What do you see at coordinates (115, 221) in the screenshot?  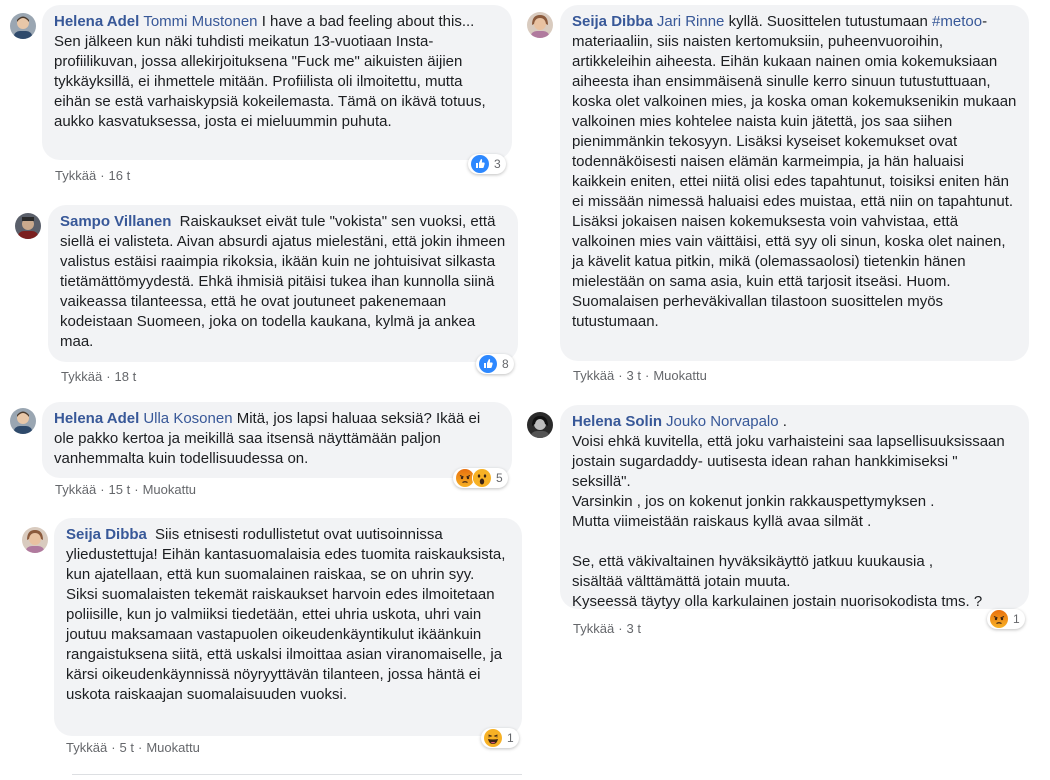 I see `comment-author: Sampo Villanen` at bounding box center [115, 221].